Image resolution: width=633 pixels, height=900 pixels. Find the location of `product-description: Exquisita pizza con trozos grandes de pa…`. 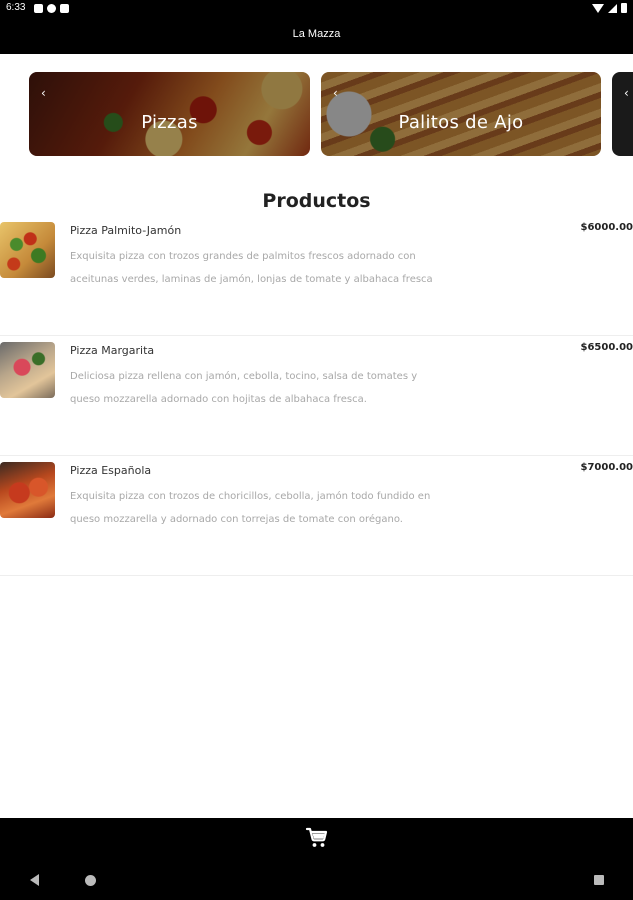

product-description: Exquisita pizza con trozos grandes de pa… is located at coordinates (251, 268).